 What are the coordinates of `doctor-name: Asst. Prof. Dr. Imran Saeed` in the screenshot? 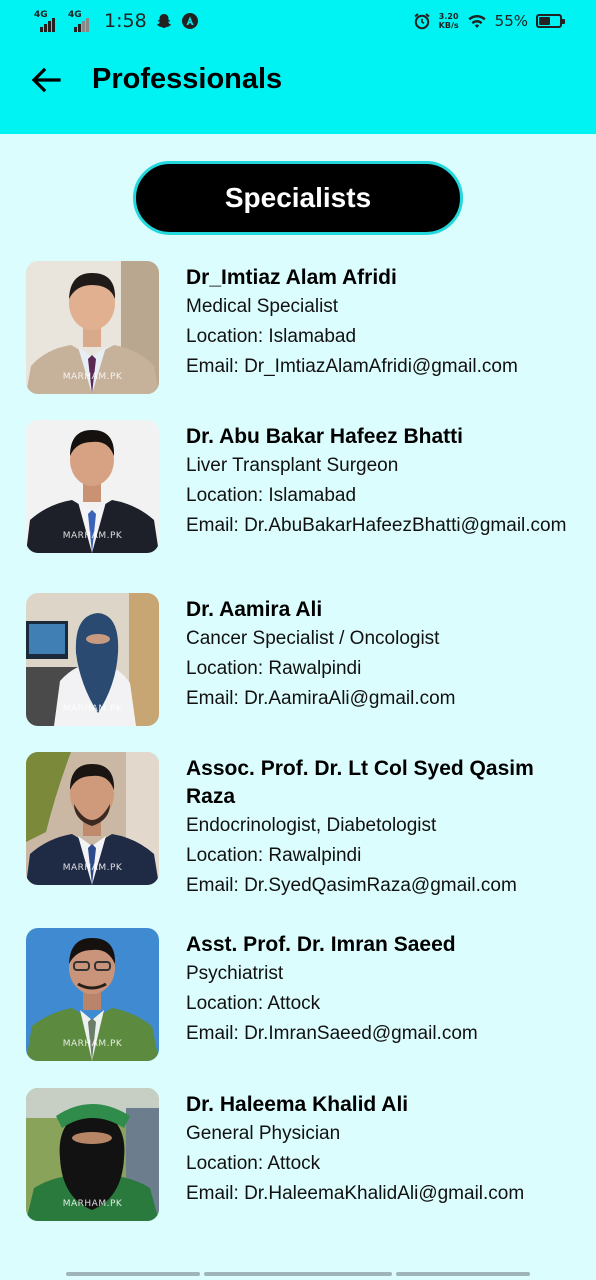 It's located at (321, 944).